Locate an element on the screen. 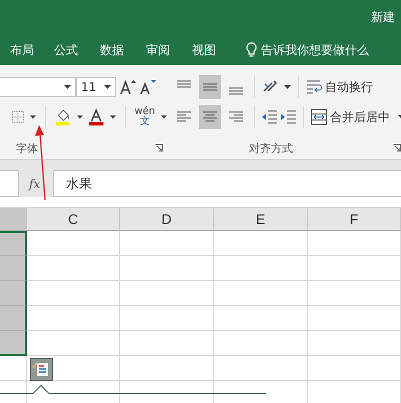  merge-cells-icon is located at coordinates (319, 117).